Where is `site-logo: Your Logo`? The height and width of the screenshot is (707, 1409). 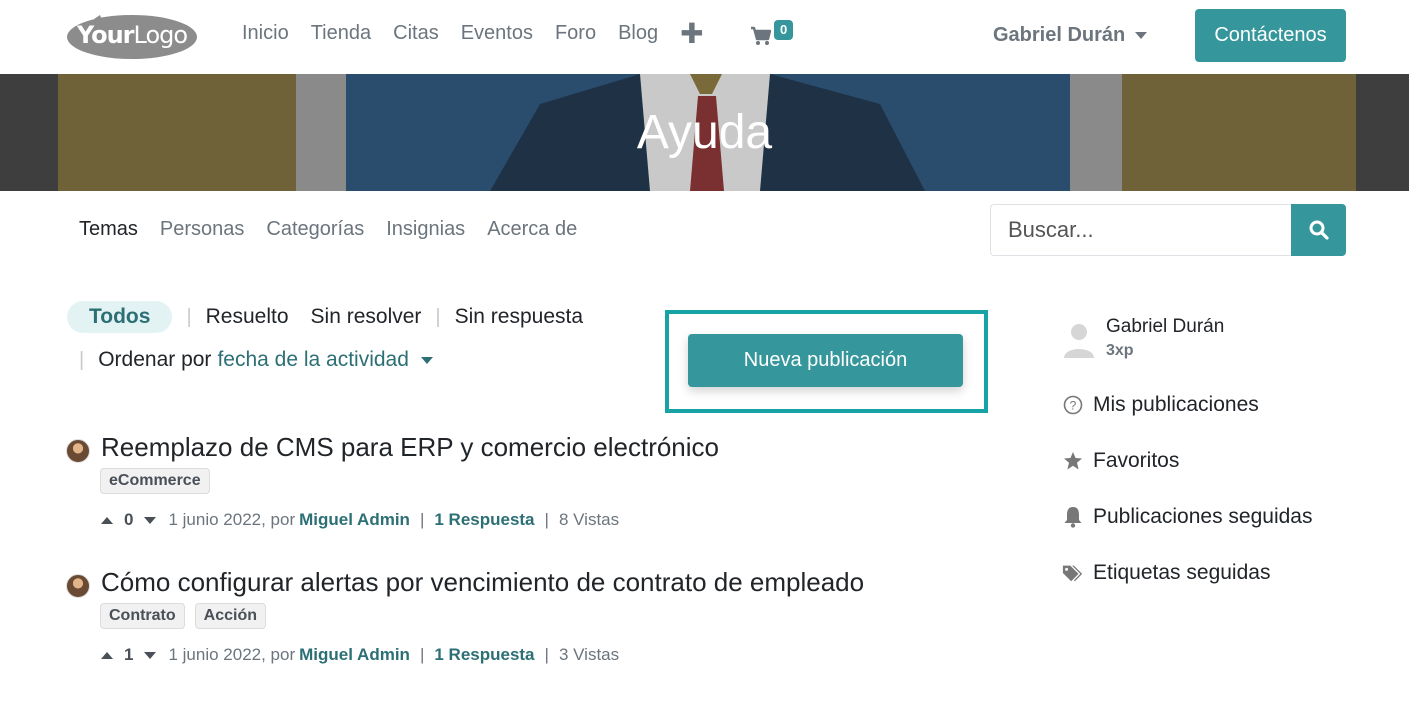 site-logo: Your Logo is located at coordinates (132, 37).